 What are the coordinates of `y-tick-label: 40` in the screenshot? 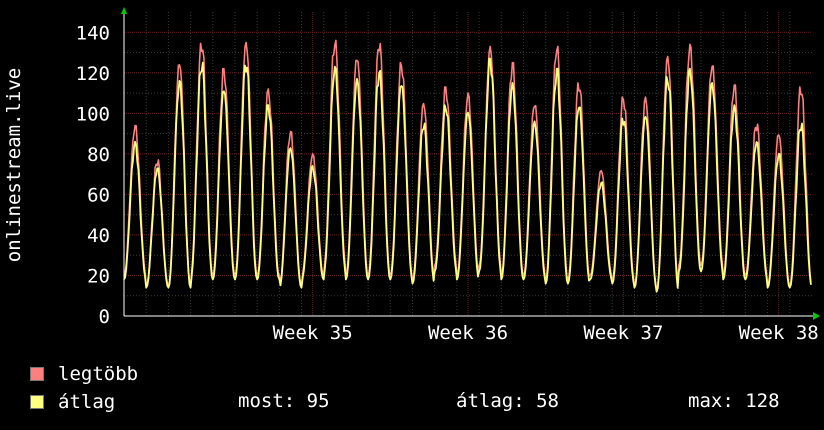 It's located at (98, 236).